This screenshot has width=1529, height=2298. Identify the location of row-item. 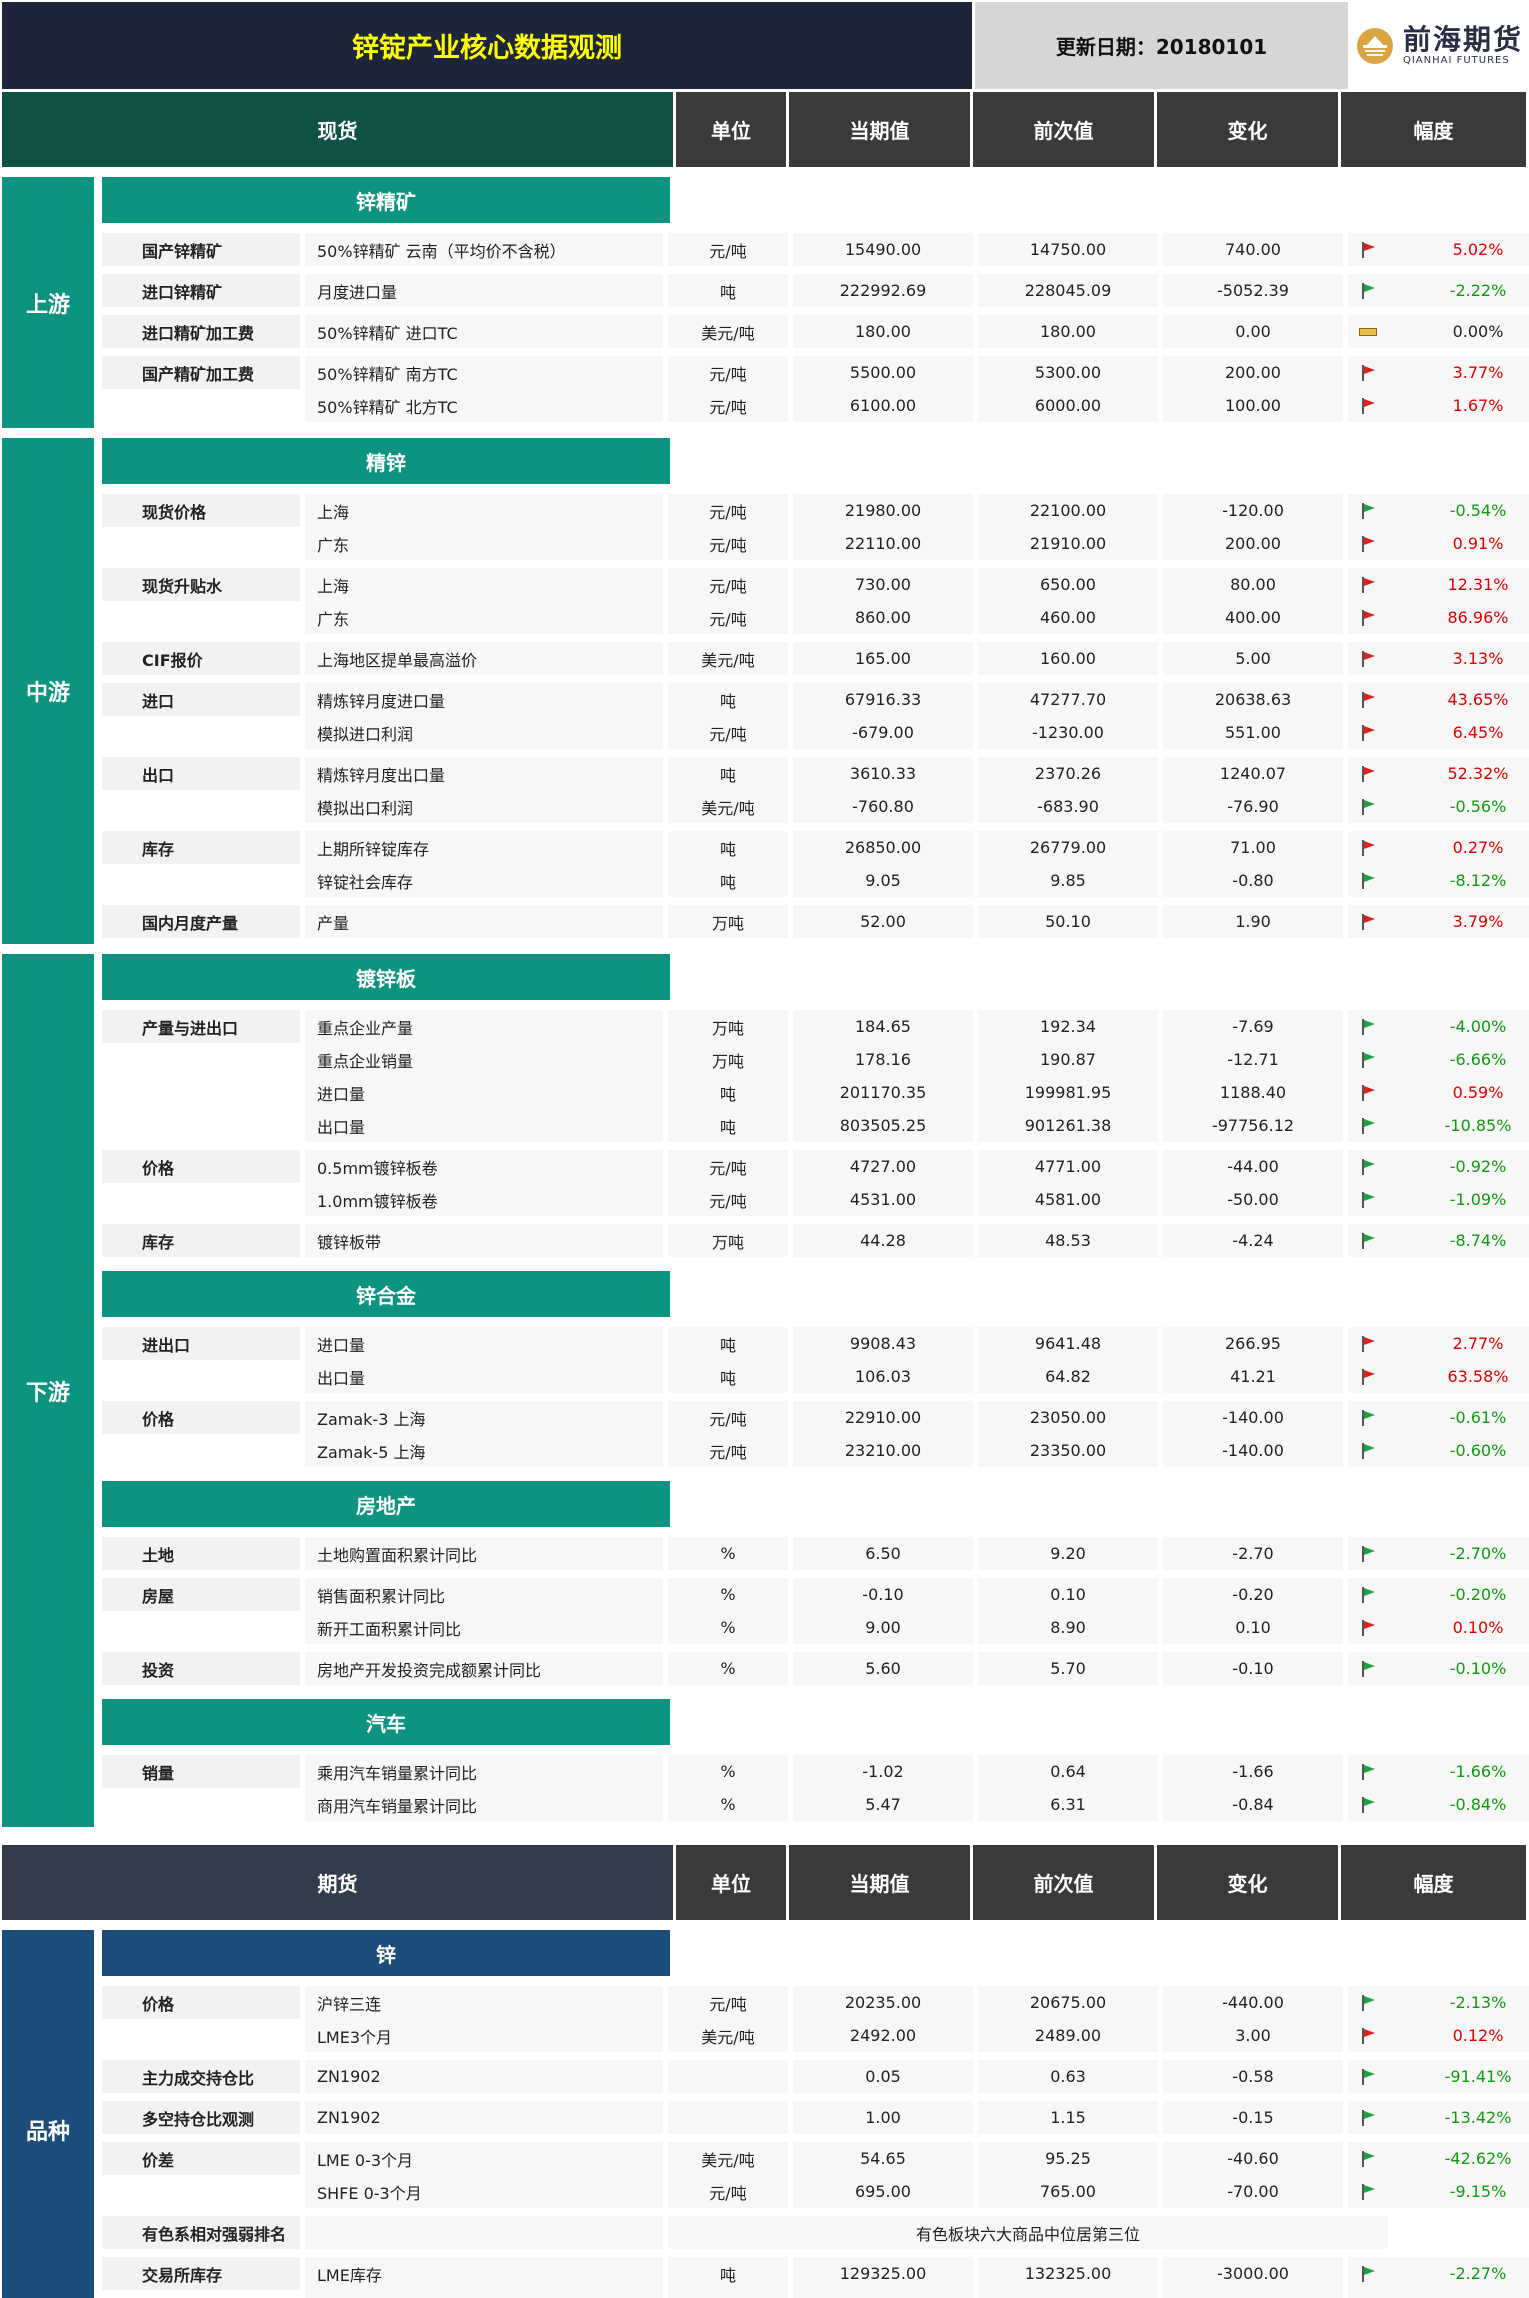
(484, 2232).